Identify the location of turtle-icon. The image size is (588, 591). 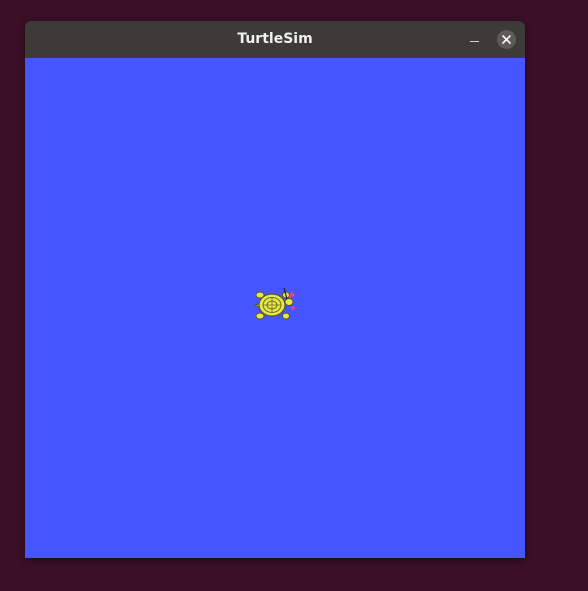
(274, 303).